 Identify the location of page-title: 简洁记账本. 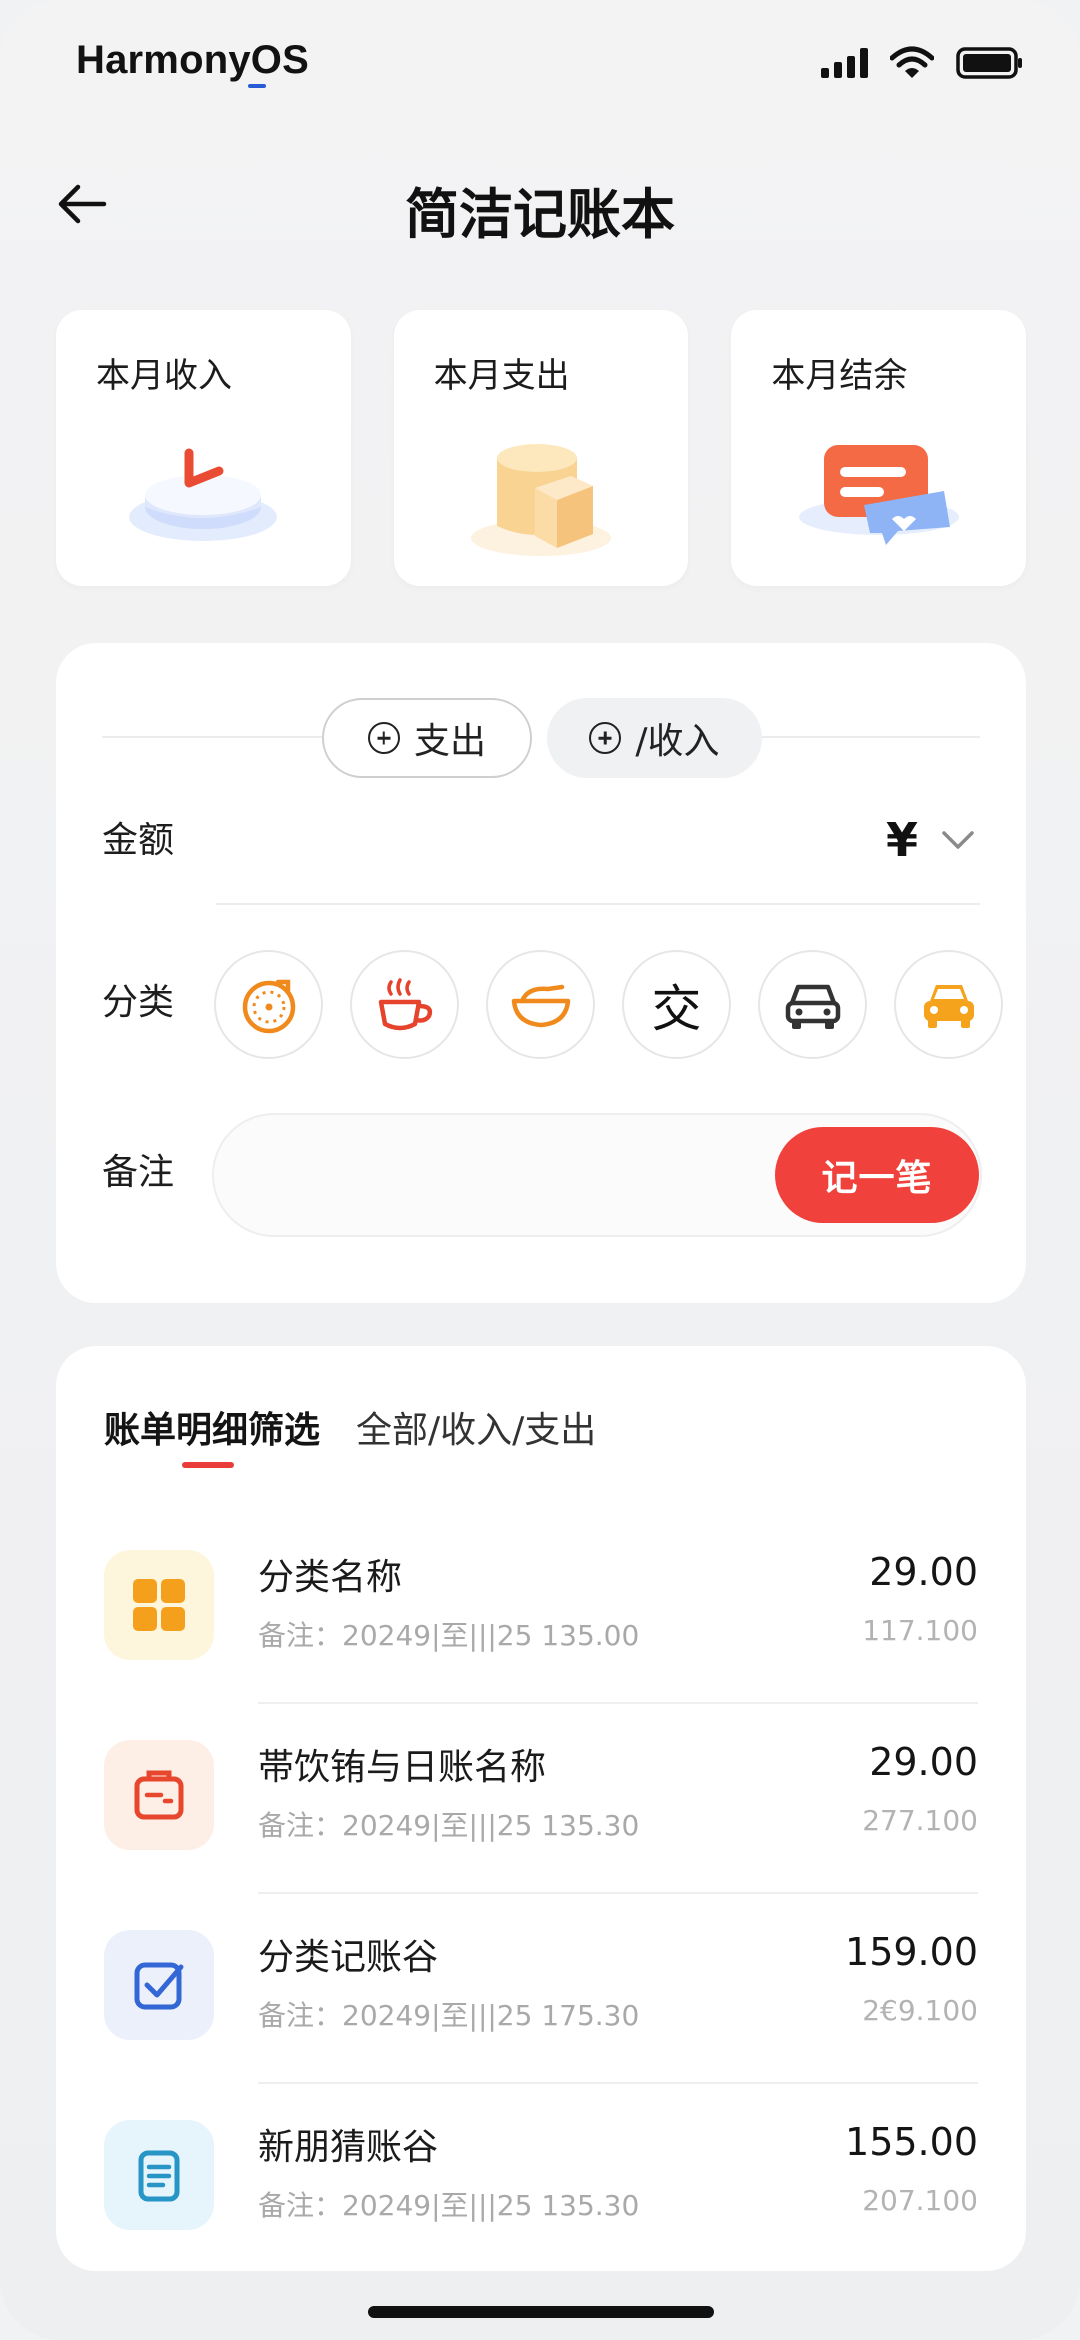
(540, 214).